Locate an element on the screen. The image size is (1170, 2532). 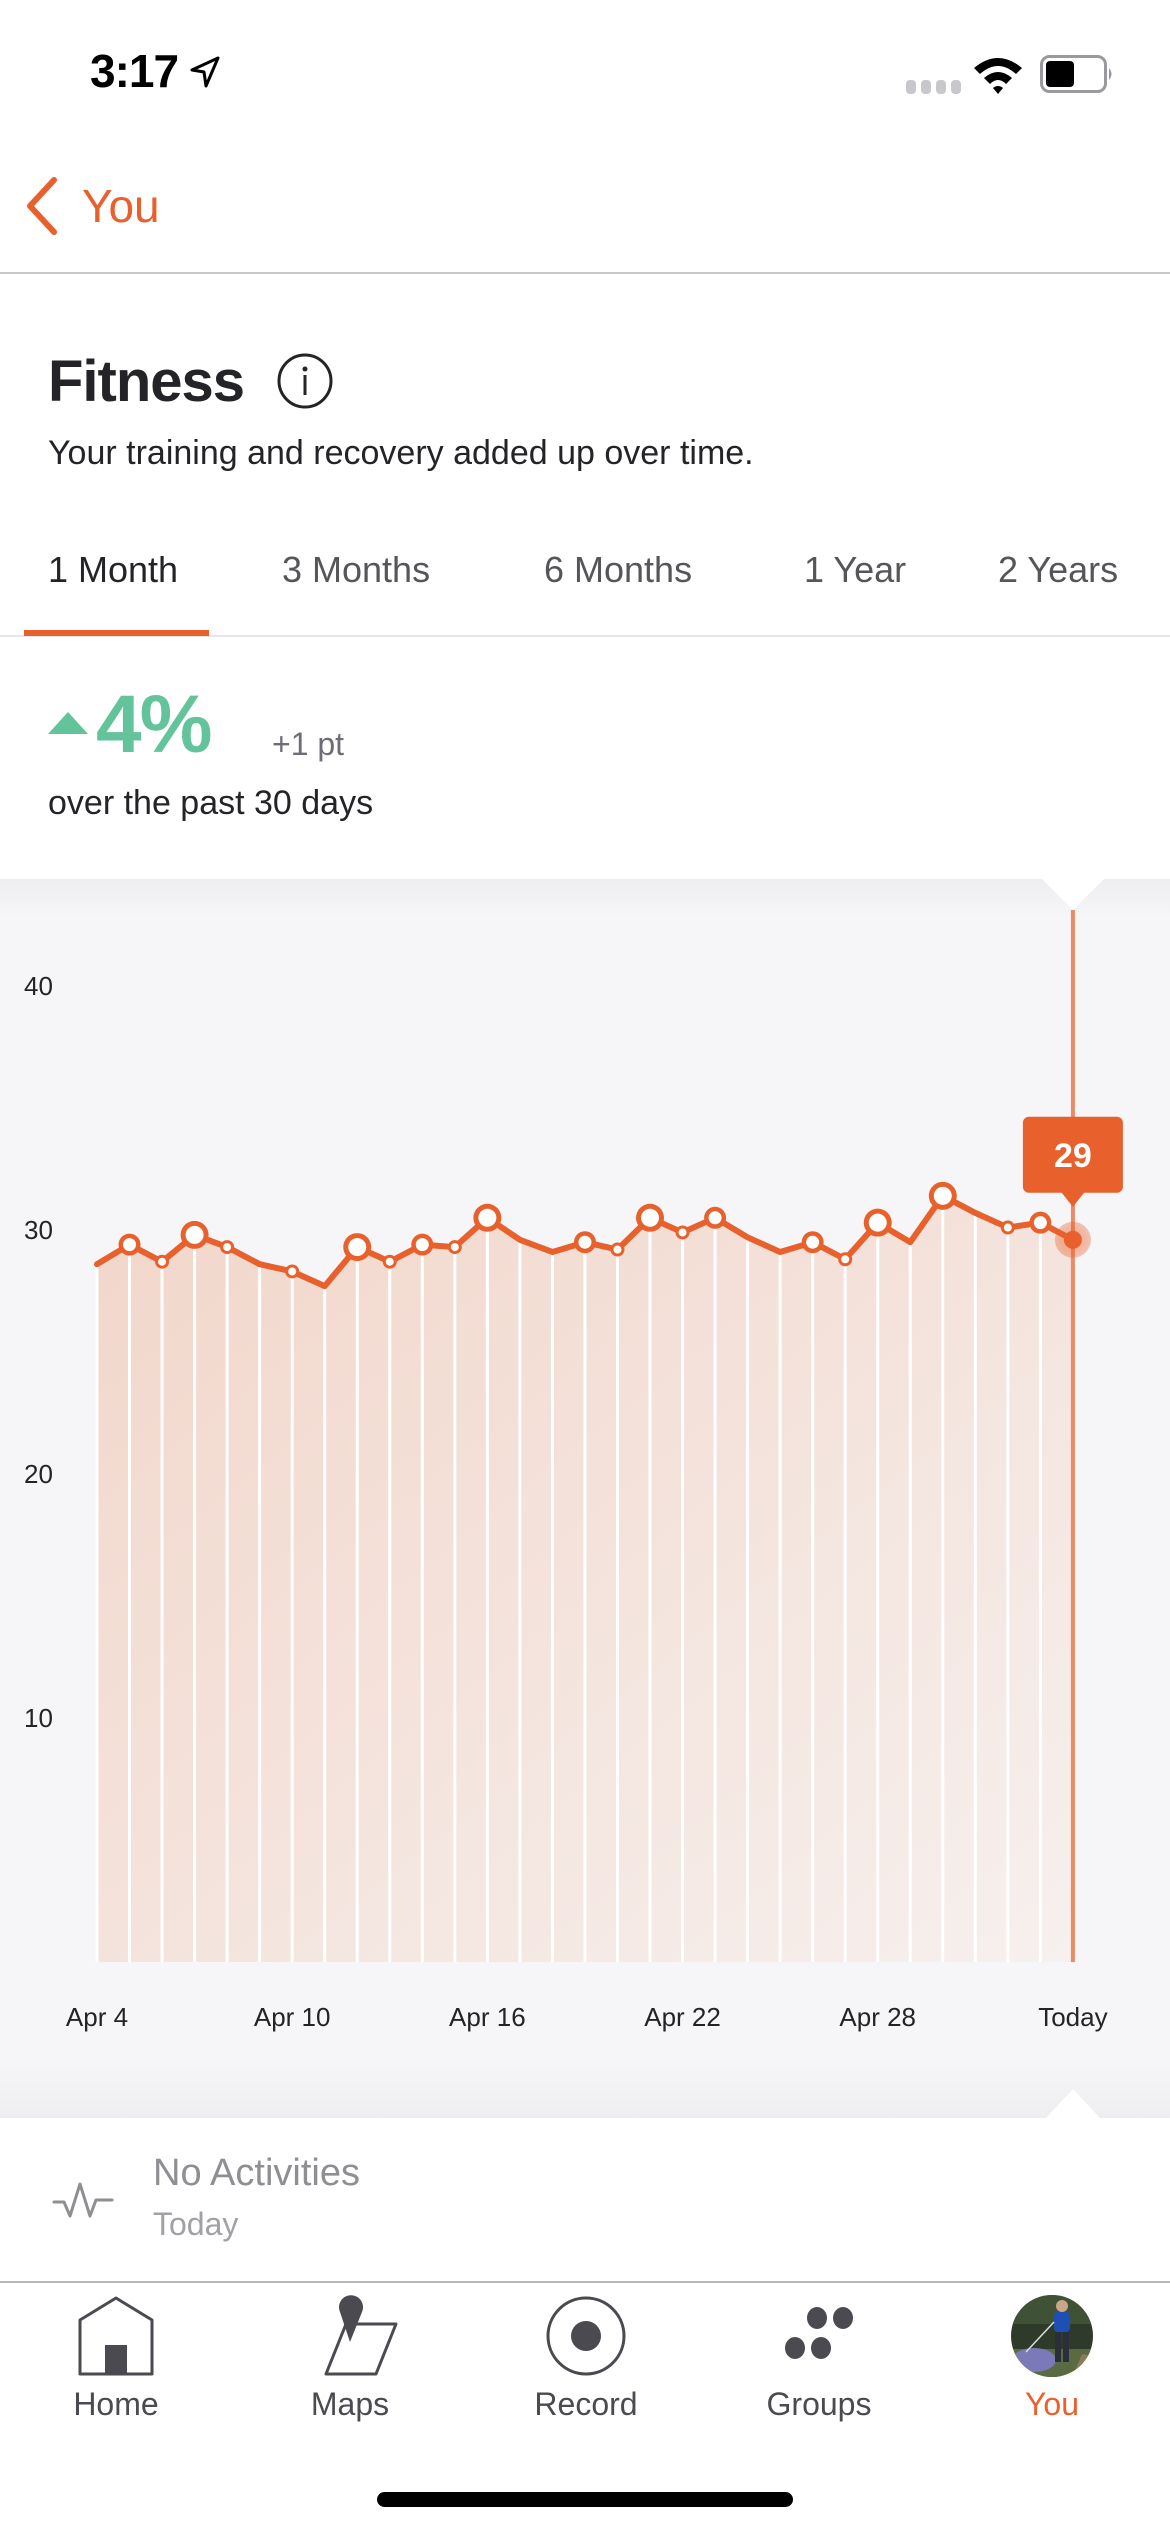
tab-1-month: 1 Month is located at coordinates (113, 588).